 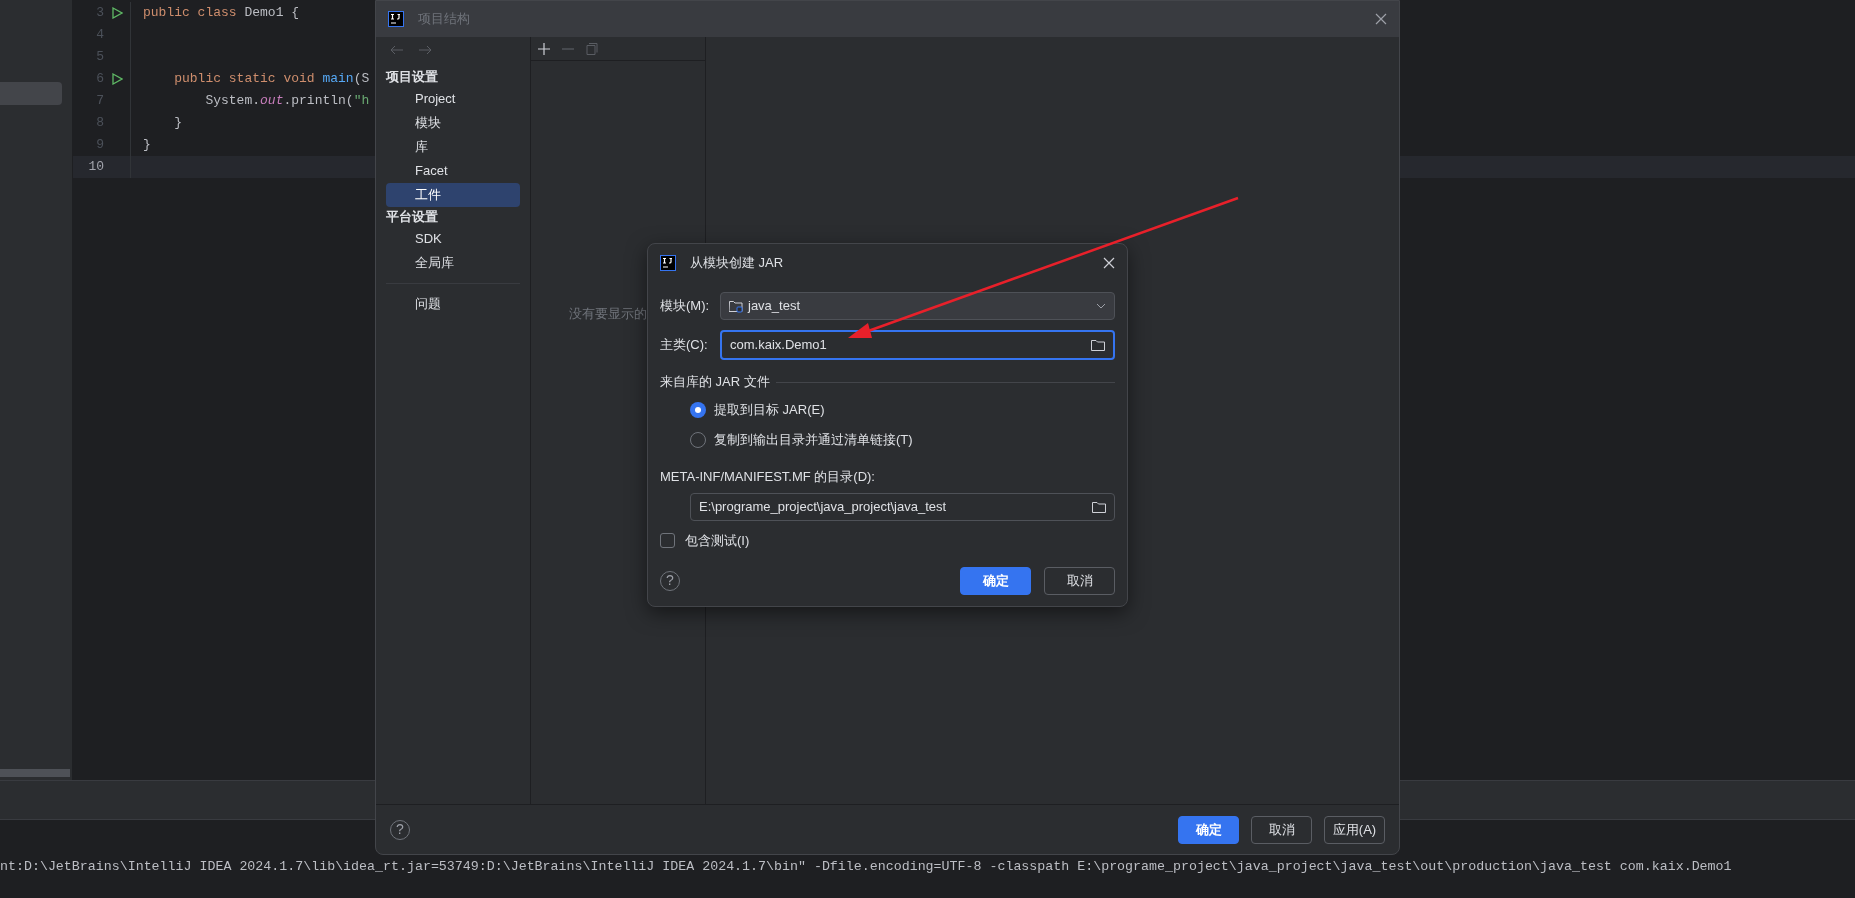 I want to click on code-line: public class Demo1 {, so click(x=221, y=13).